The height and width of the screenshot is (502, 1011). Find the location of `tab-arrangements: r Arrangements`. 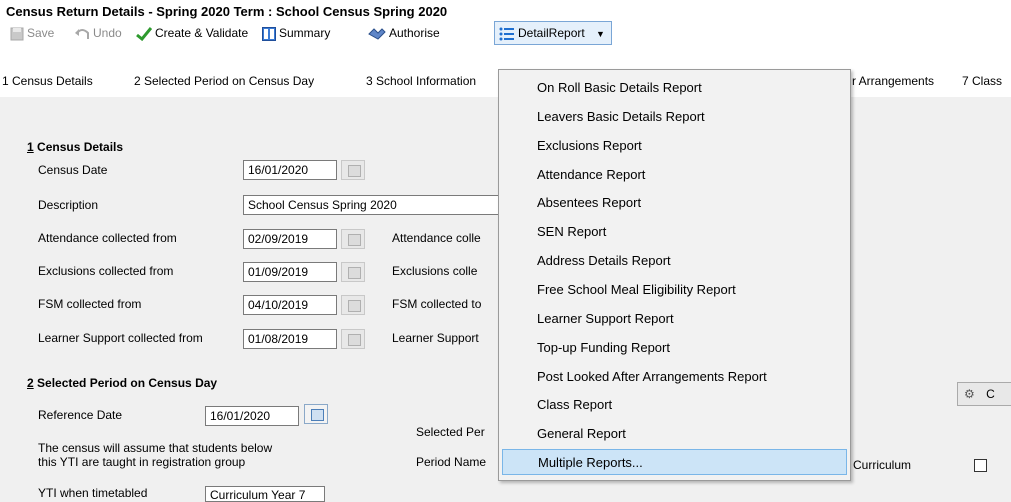

tab-arrangements: r Arrangements is located at coordinates (893, 81).